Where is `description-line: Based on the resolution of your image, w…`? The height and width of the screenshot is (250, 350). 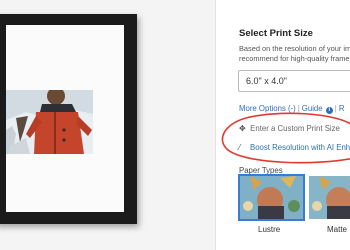
description-line: Based on the resolution of your image, w… is located at coordinates (294, 48).